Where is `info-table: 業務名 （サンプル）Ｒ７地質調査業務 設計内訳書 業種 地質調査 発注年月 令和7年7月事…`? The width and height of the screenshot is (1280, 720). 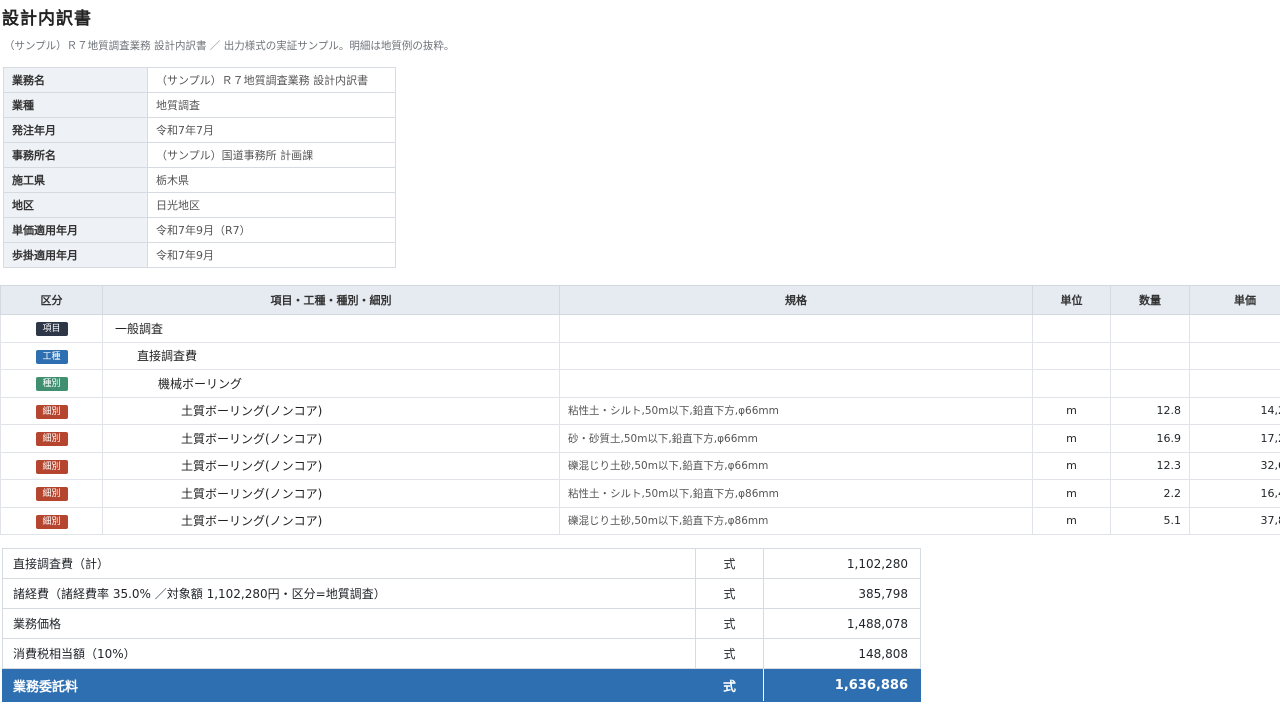 info-table: 業務名 （サンプル）Ｒ７地質調査業務 設計内訳書 業種 地質調査 発注年月 令和7年7月事… is located at coordinates (199, 167).